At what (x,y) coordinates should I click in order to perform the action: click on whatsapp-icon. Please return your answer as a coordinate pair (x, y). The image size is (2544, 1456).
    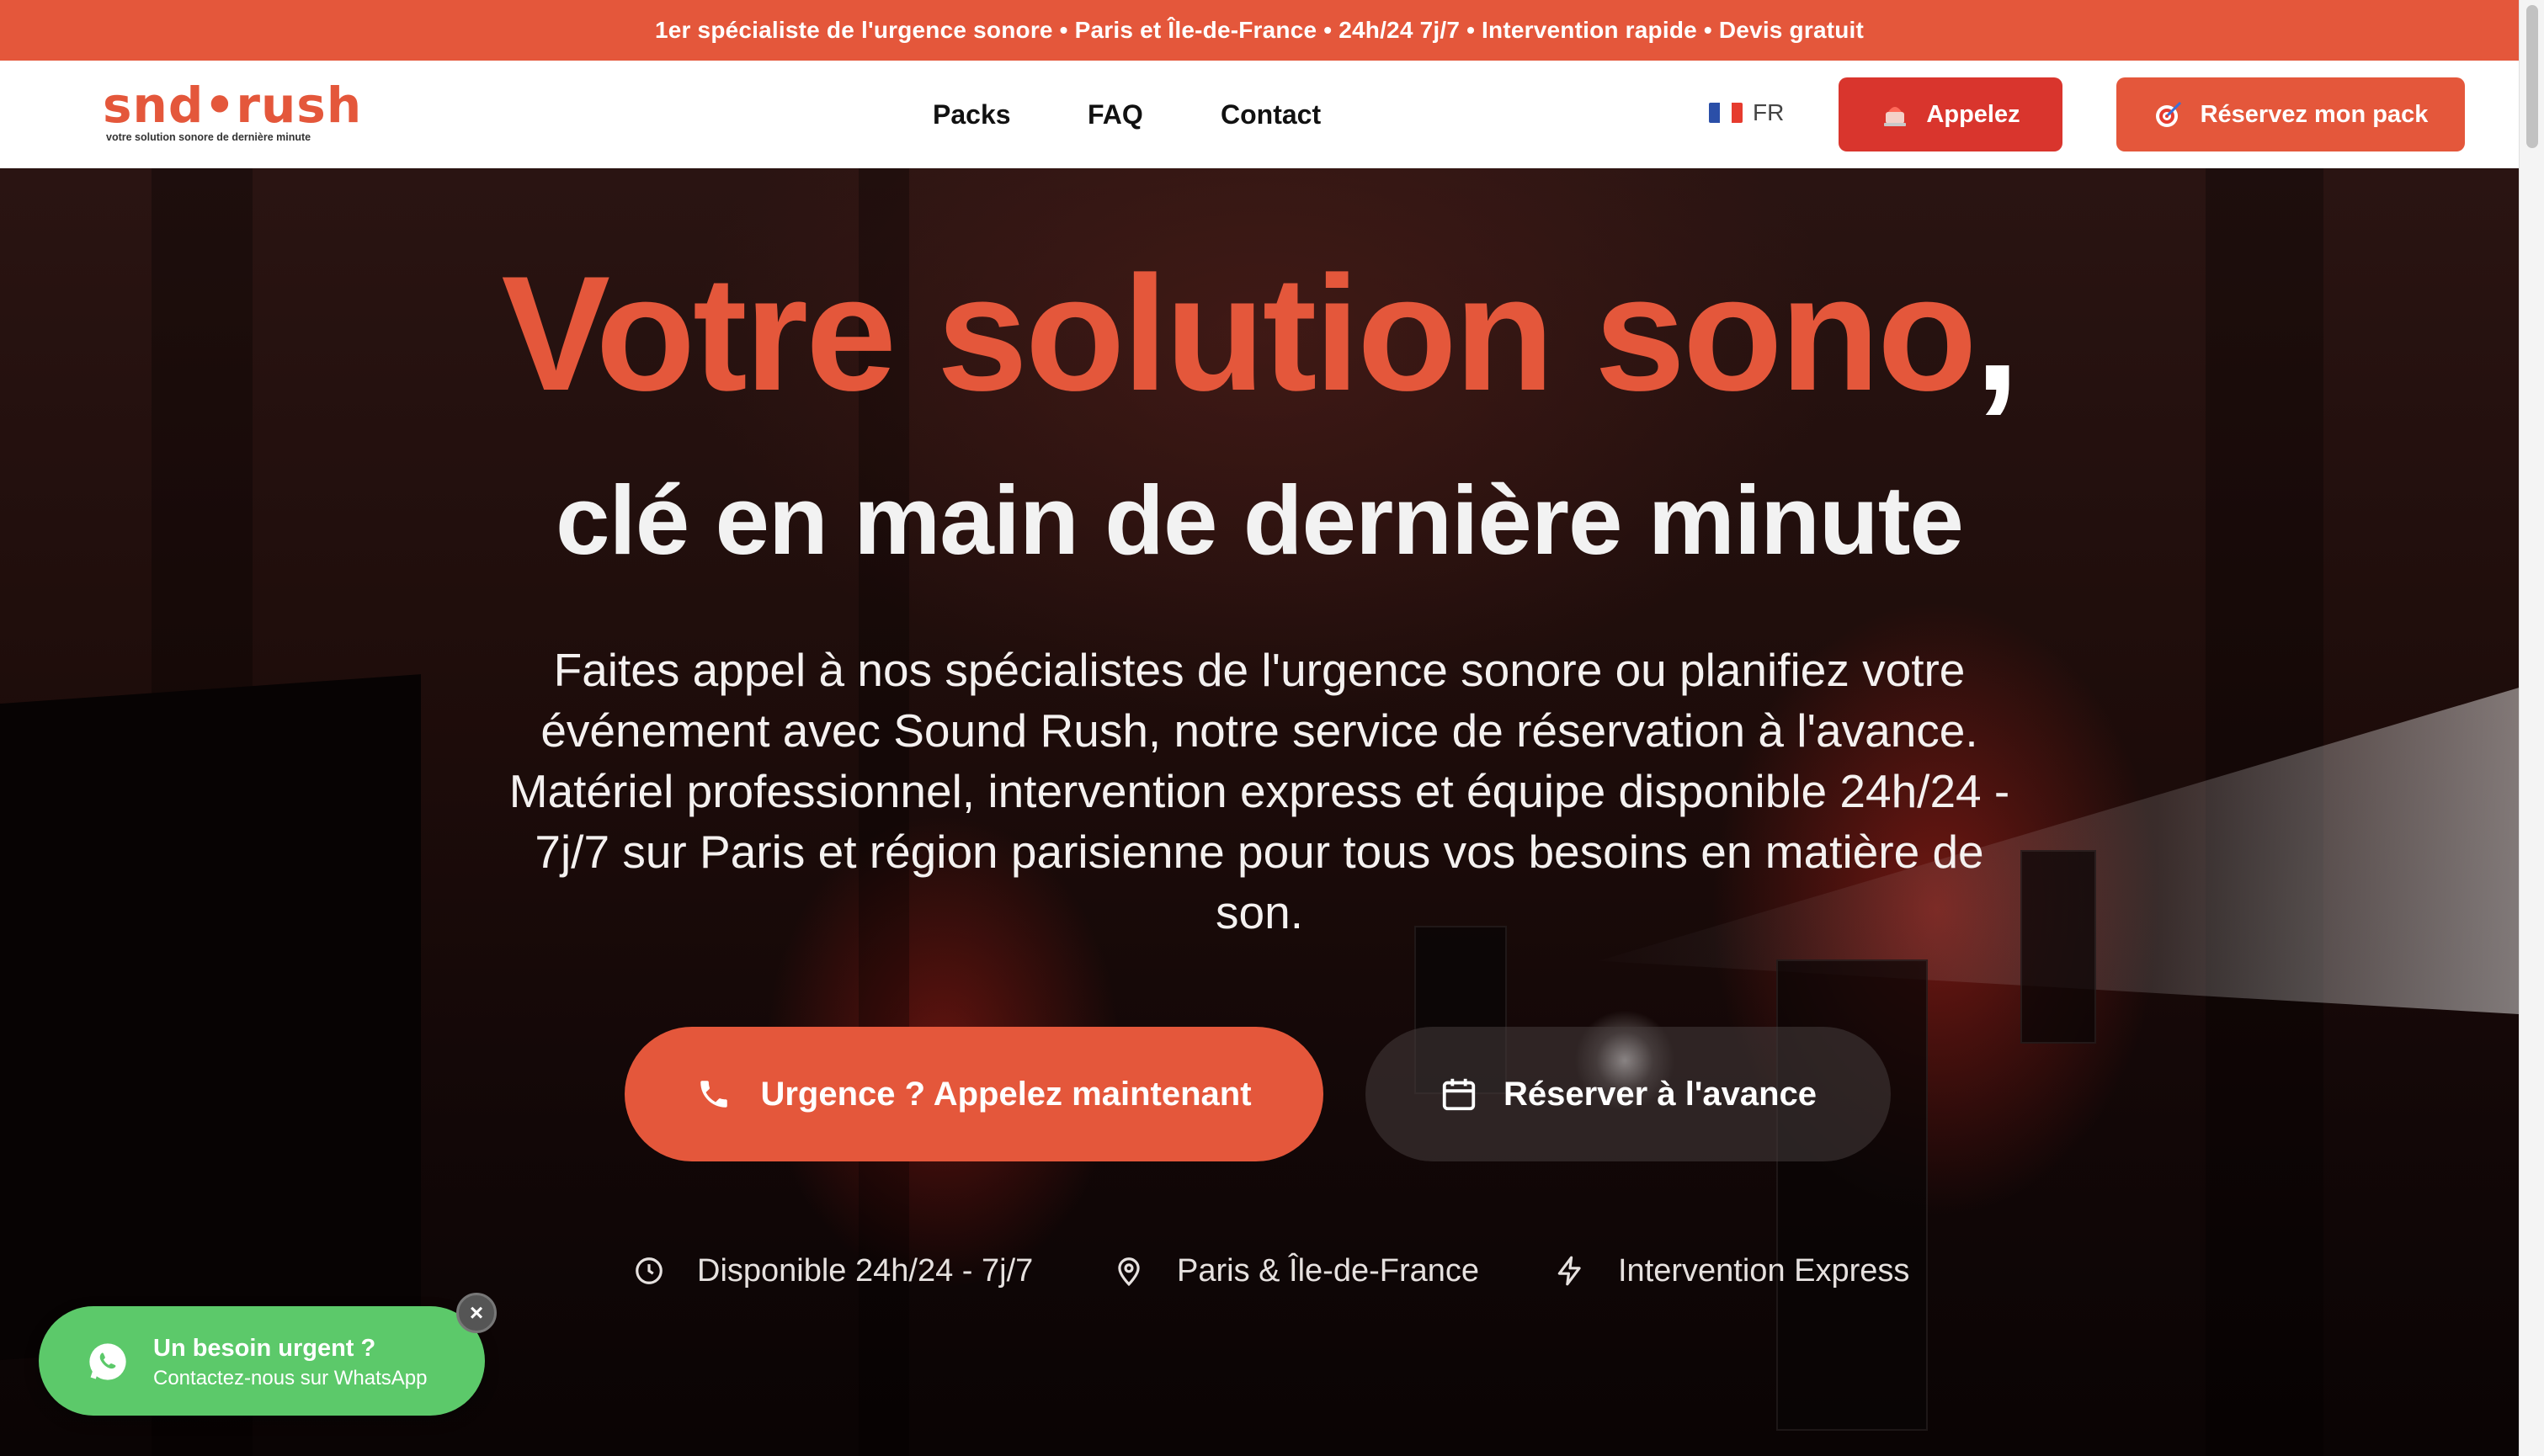
    Looking at the image, I should click on (107, 1361).